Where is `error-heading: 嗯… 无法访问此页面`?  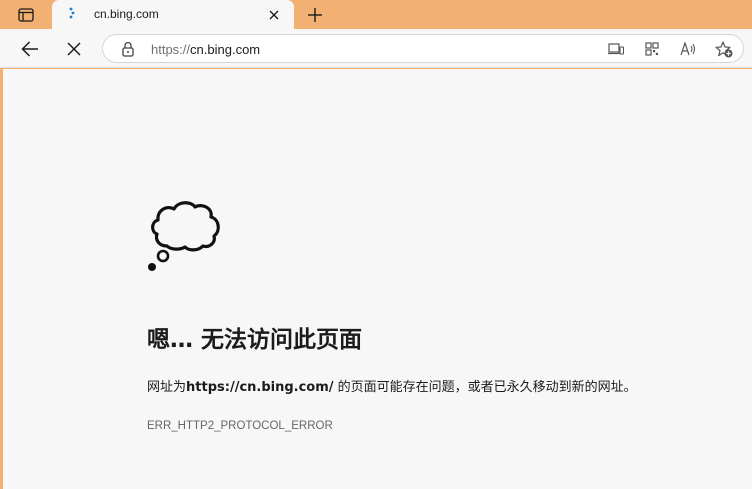 error-heading: 嗯… 无法访问此页面 is located at coordinates (255, 340).